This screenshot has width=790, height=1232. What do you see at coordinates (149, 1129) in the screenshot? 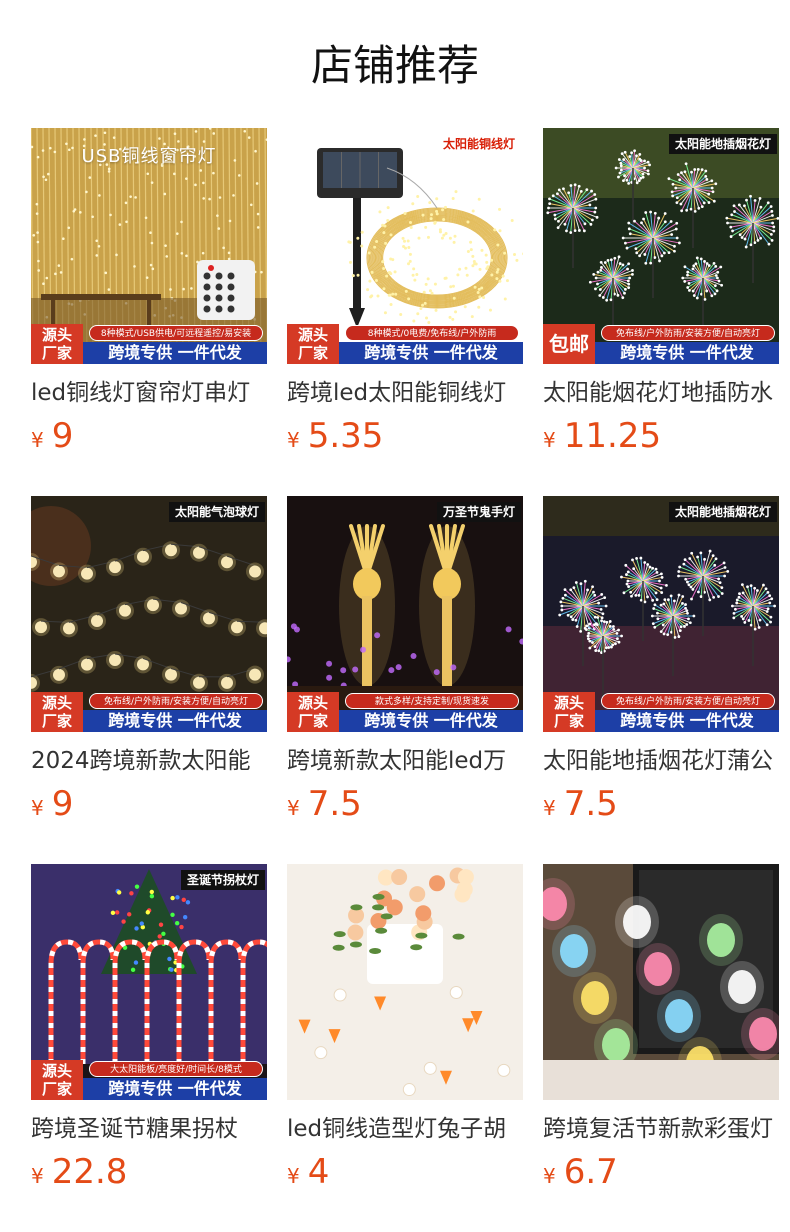
I see `product-name: 跨境圣诞节糖果拐杖` at bounding box center [149, 1129].